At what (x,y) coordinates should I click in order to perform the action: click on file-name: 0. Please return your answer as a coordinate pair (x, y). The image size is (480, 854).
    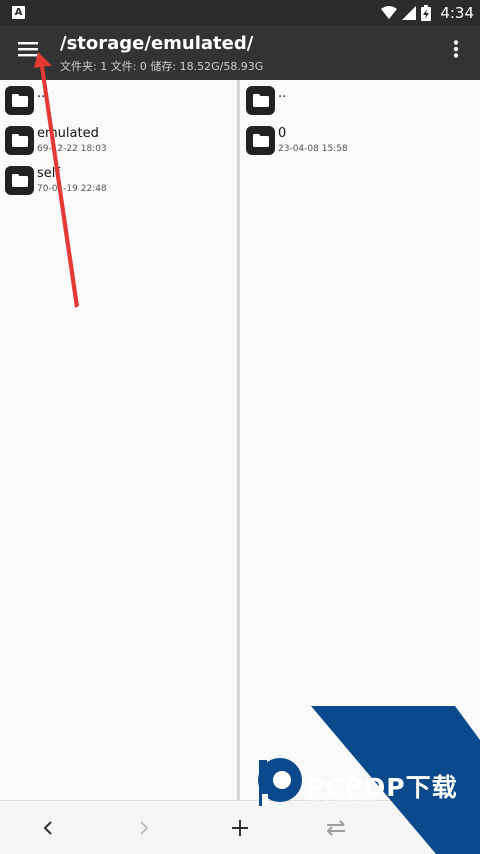
    Looking at the image, I should click on (282, 133).